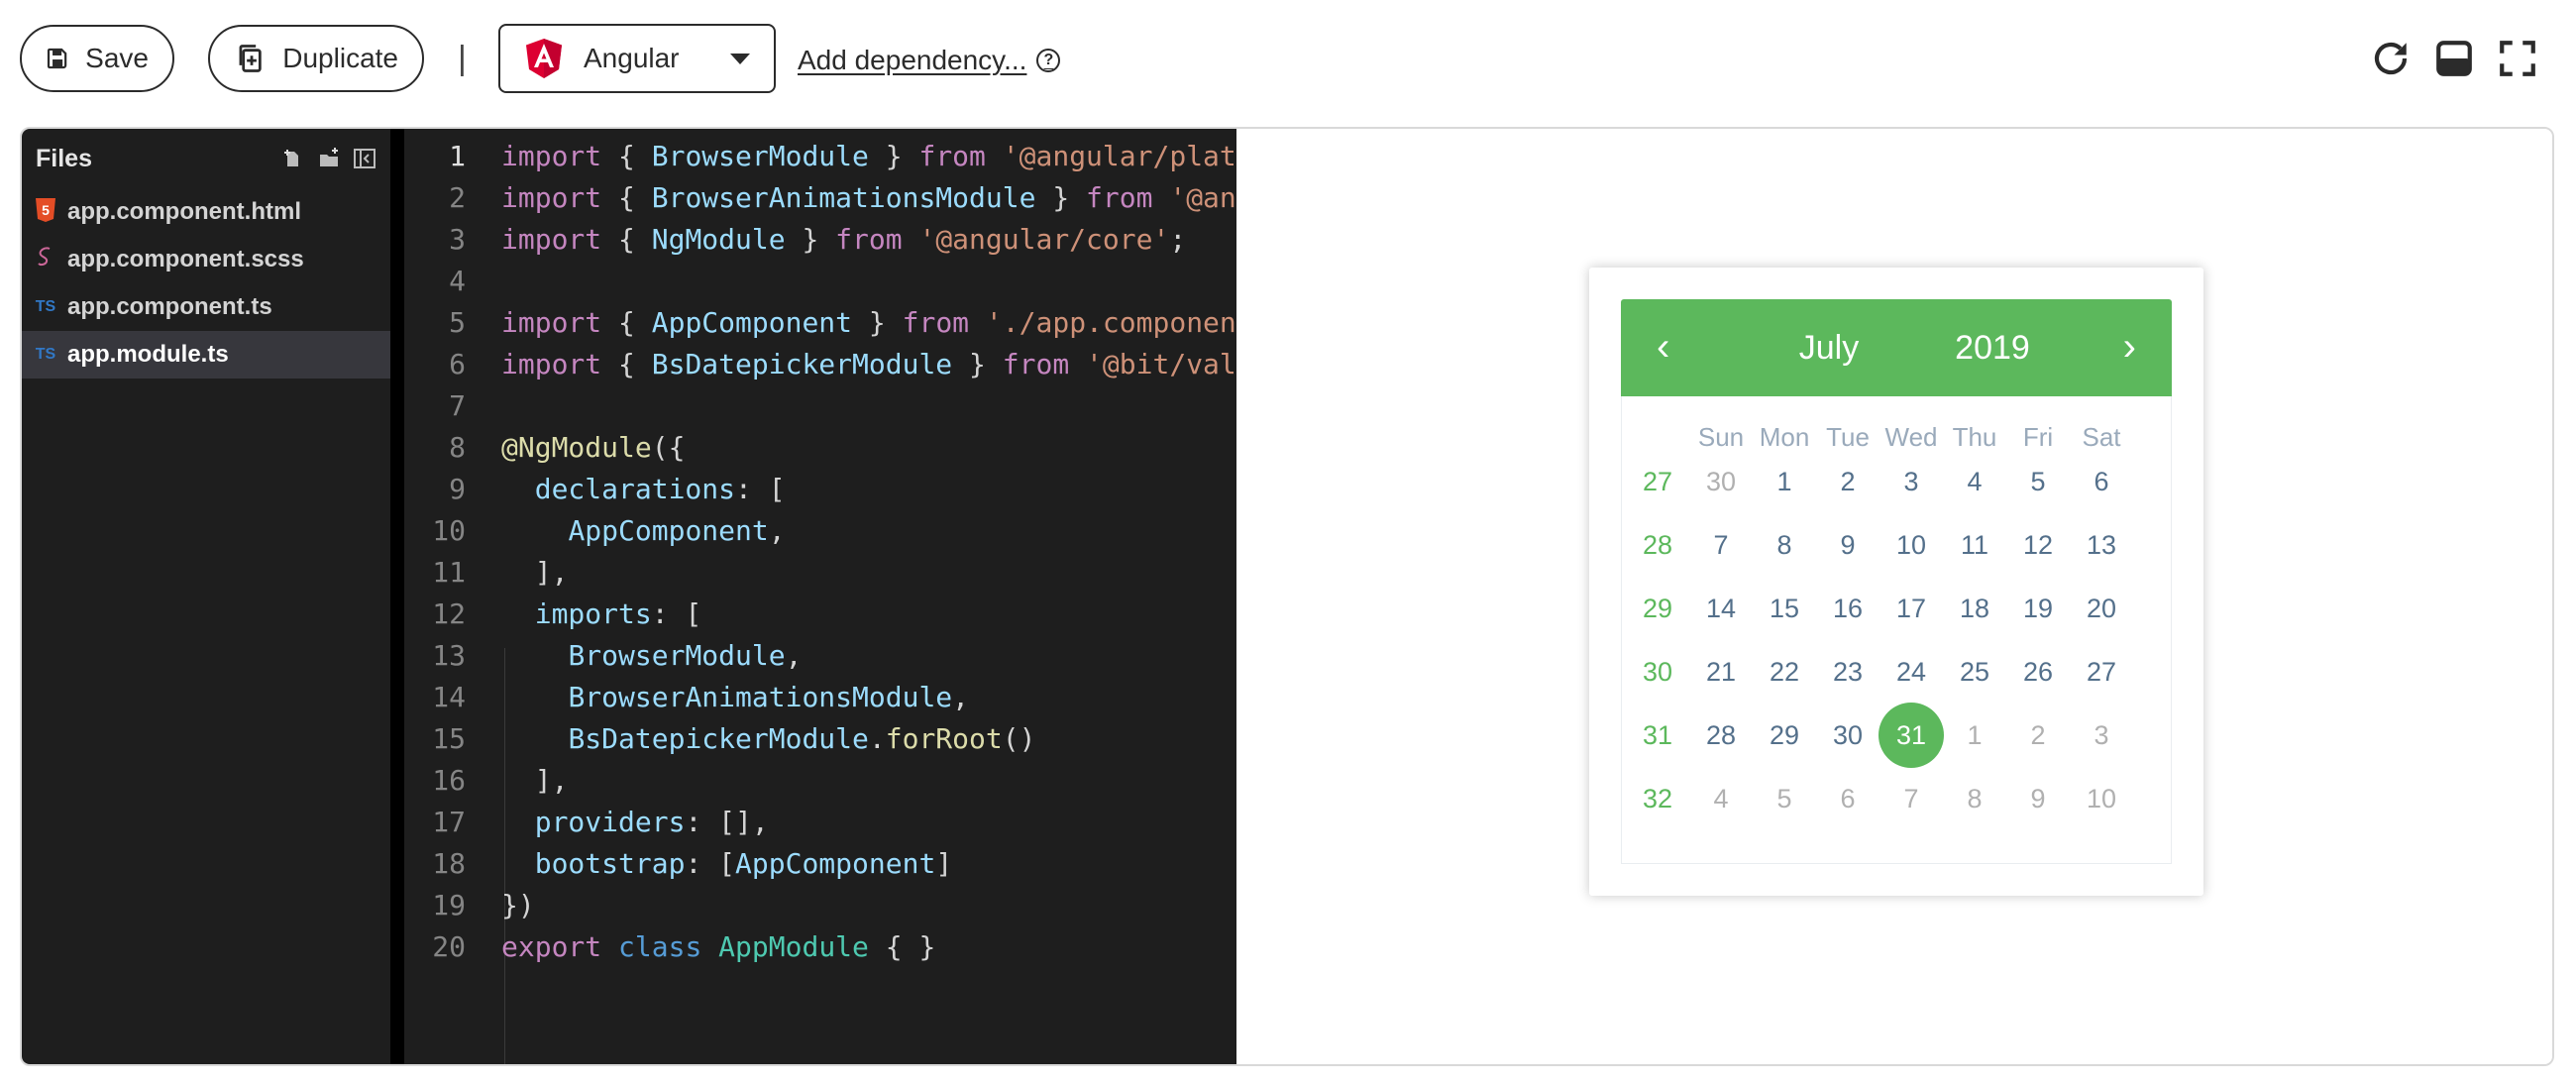 The image size is (2576, 1084). Describe the element at coordinates (600, 821) in the screenshot. I see `code-line: 17 providers: [],` at that location.